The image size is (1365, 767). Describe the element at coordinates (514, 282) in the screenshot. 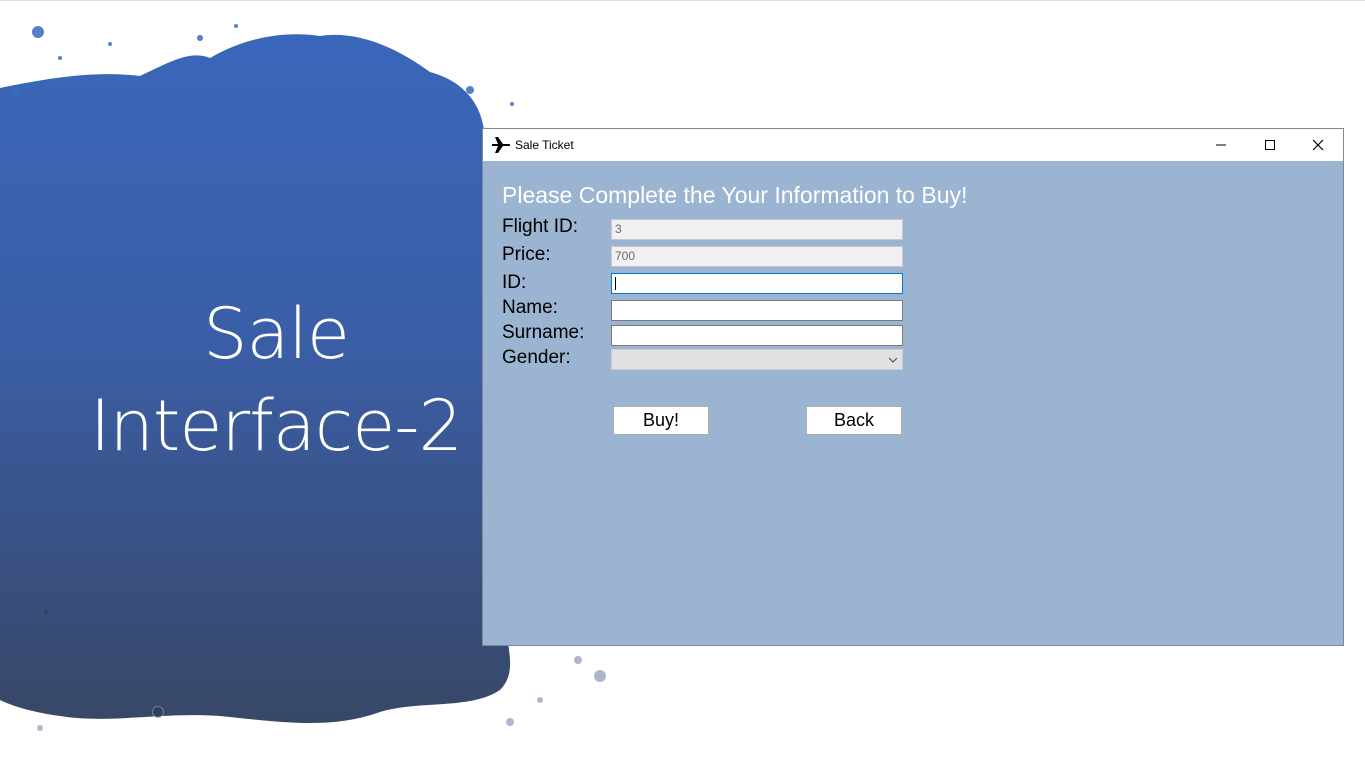

I see `id-label: ID:` at that location.